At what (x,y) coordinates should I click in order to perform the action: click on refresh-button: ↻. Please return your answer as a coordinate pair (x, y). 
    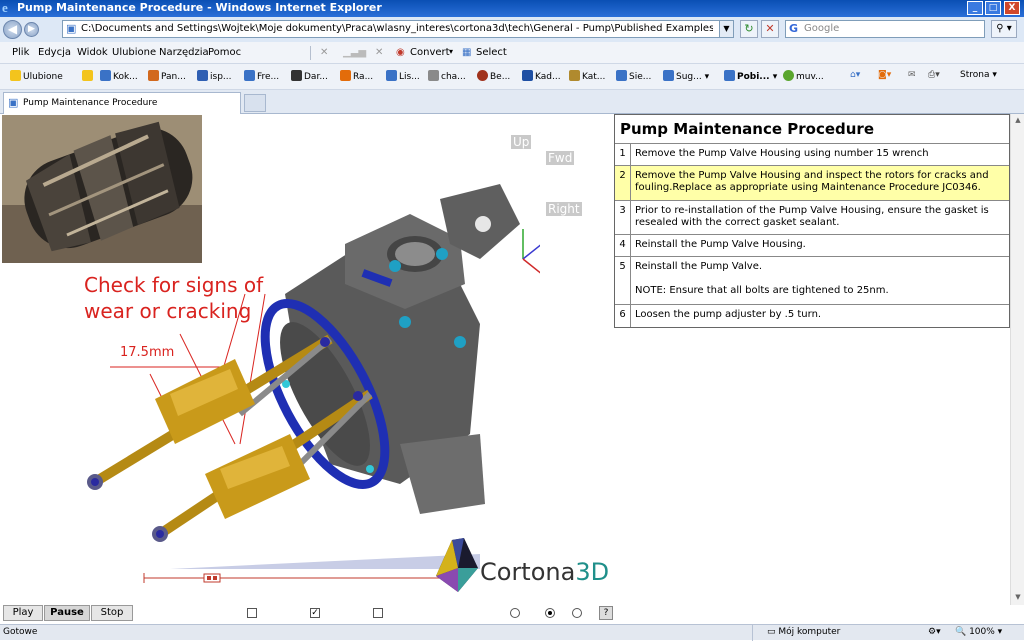
    Looking at the image, I should click on (749, 29).